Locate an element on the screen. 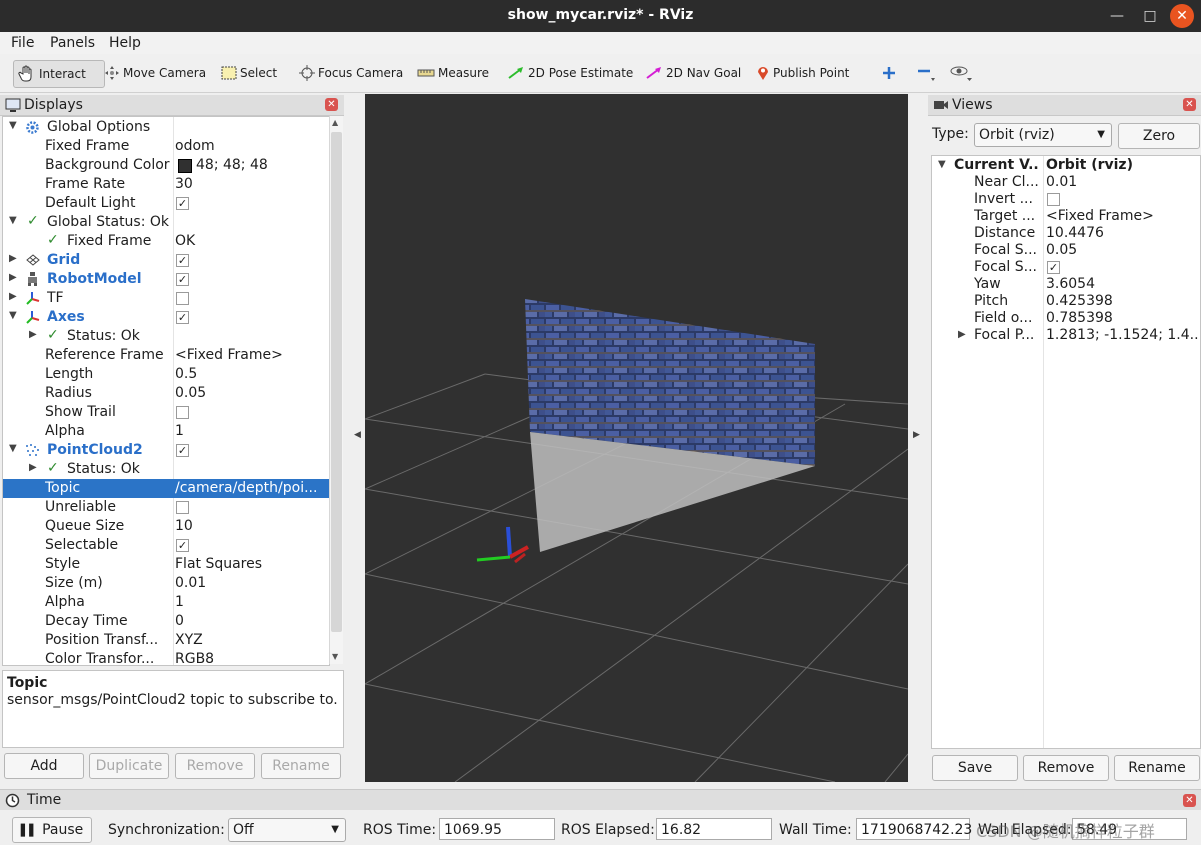  displays-scrollbar: ▲ ▼ is located at coordinates (336, 390).